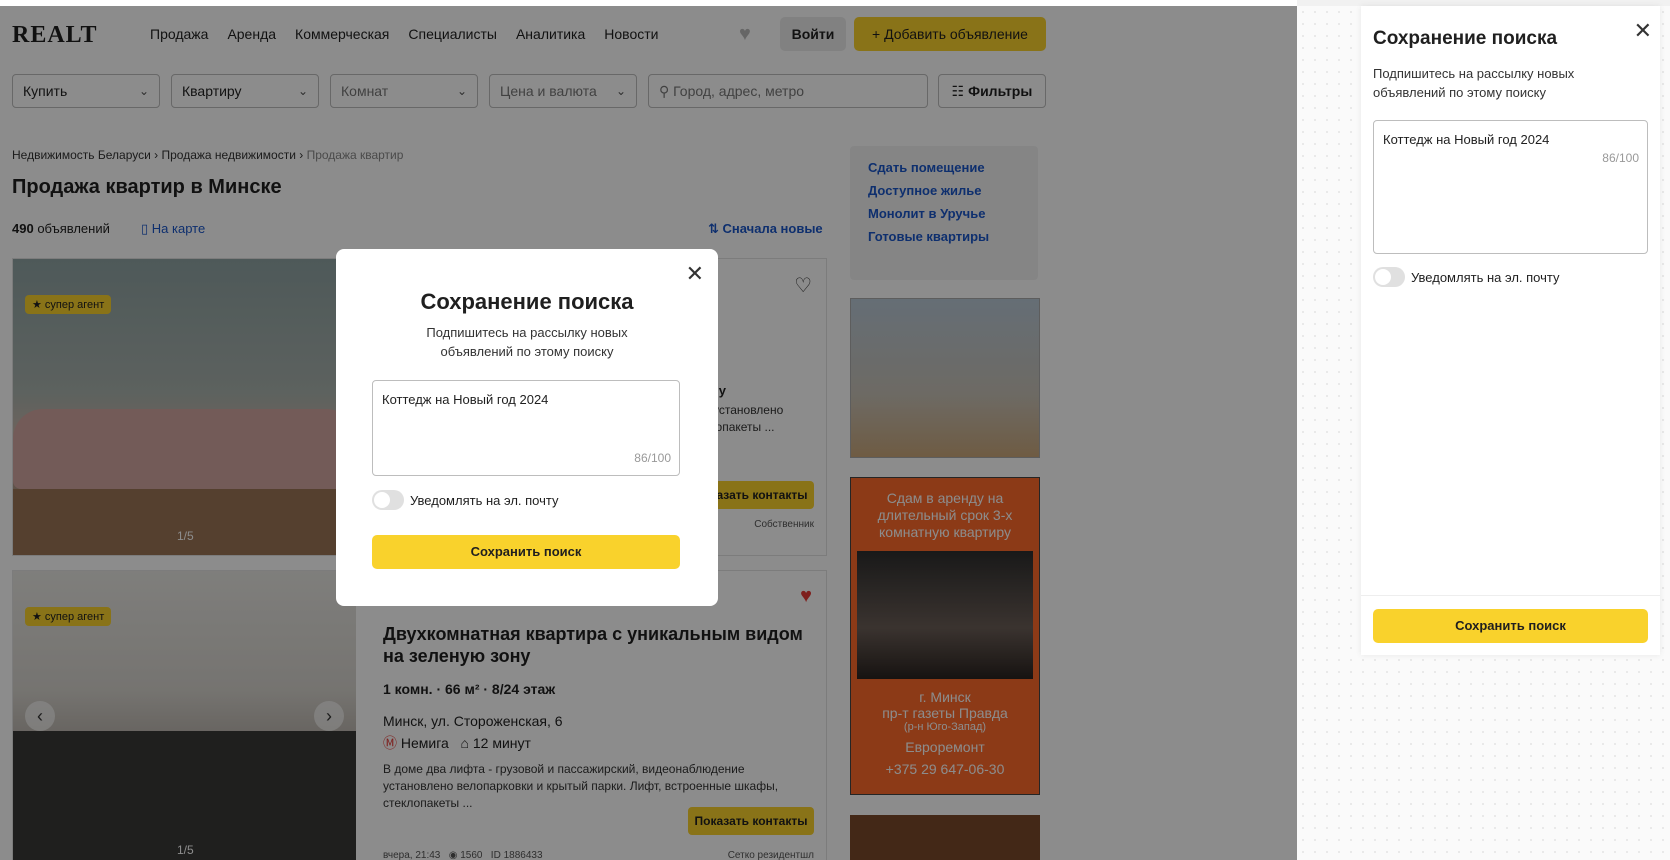 The width and height of the screenshot is (1670, 860). I want to click on panel-title: Сохранение поиска, so click(1465, 38).